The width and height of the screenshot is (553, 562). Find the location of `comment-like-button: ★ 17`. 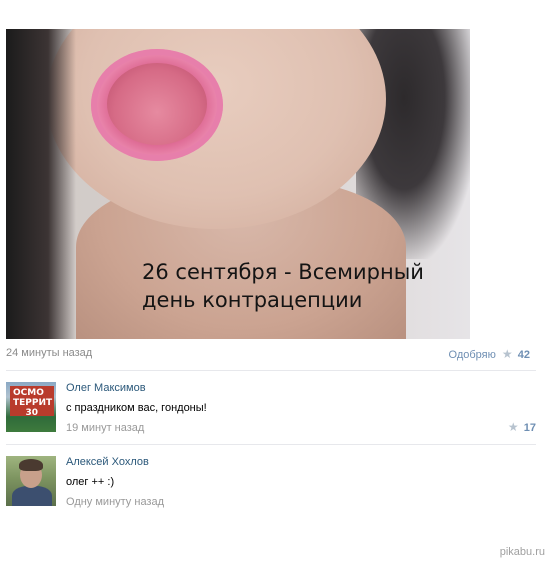

comment-like-button: ★ 17 is located at coordinates (520, 427).